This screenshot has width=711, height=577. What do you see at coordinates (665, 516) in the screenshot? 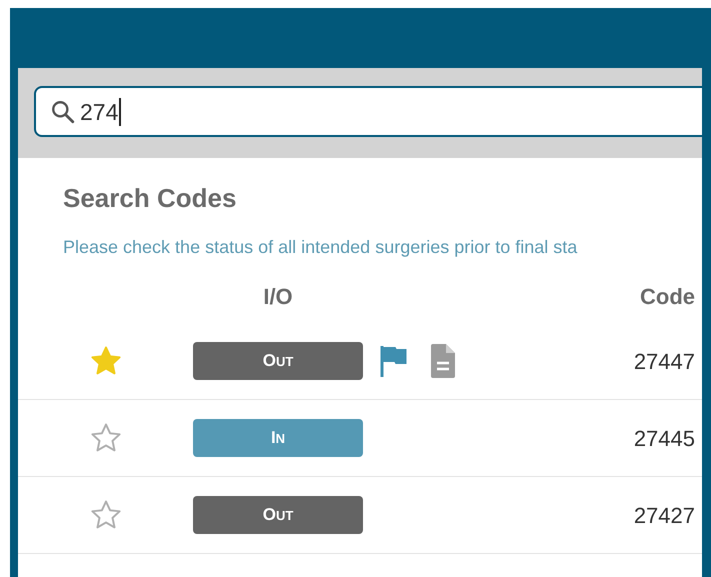
I see `table-cell-text: 27427` at bounding box center [665, 516].